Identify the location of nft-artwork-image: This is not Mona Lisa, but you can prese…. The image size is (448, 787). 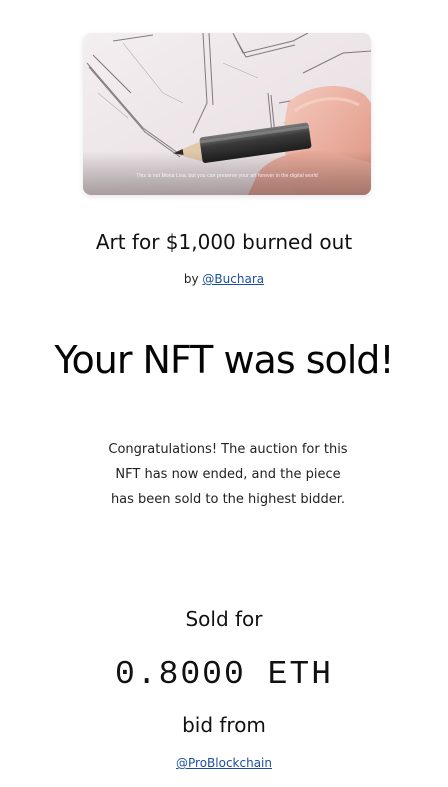
(227, 114).